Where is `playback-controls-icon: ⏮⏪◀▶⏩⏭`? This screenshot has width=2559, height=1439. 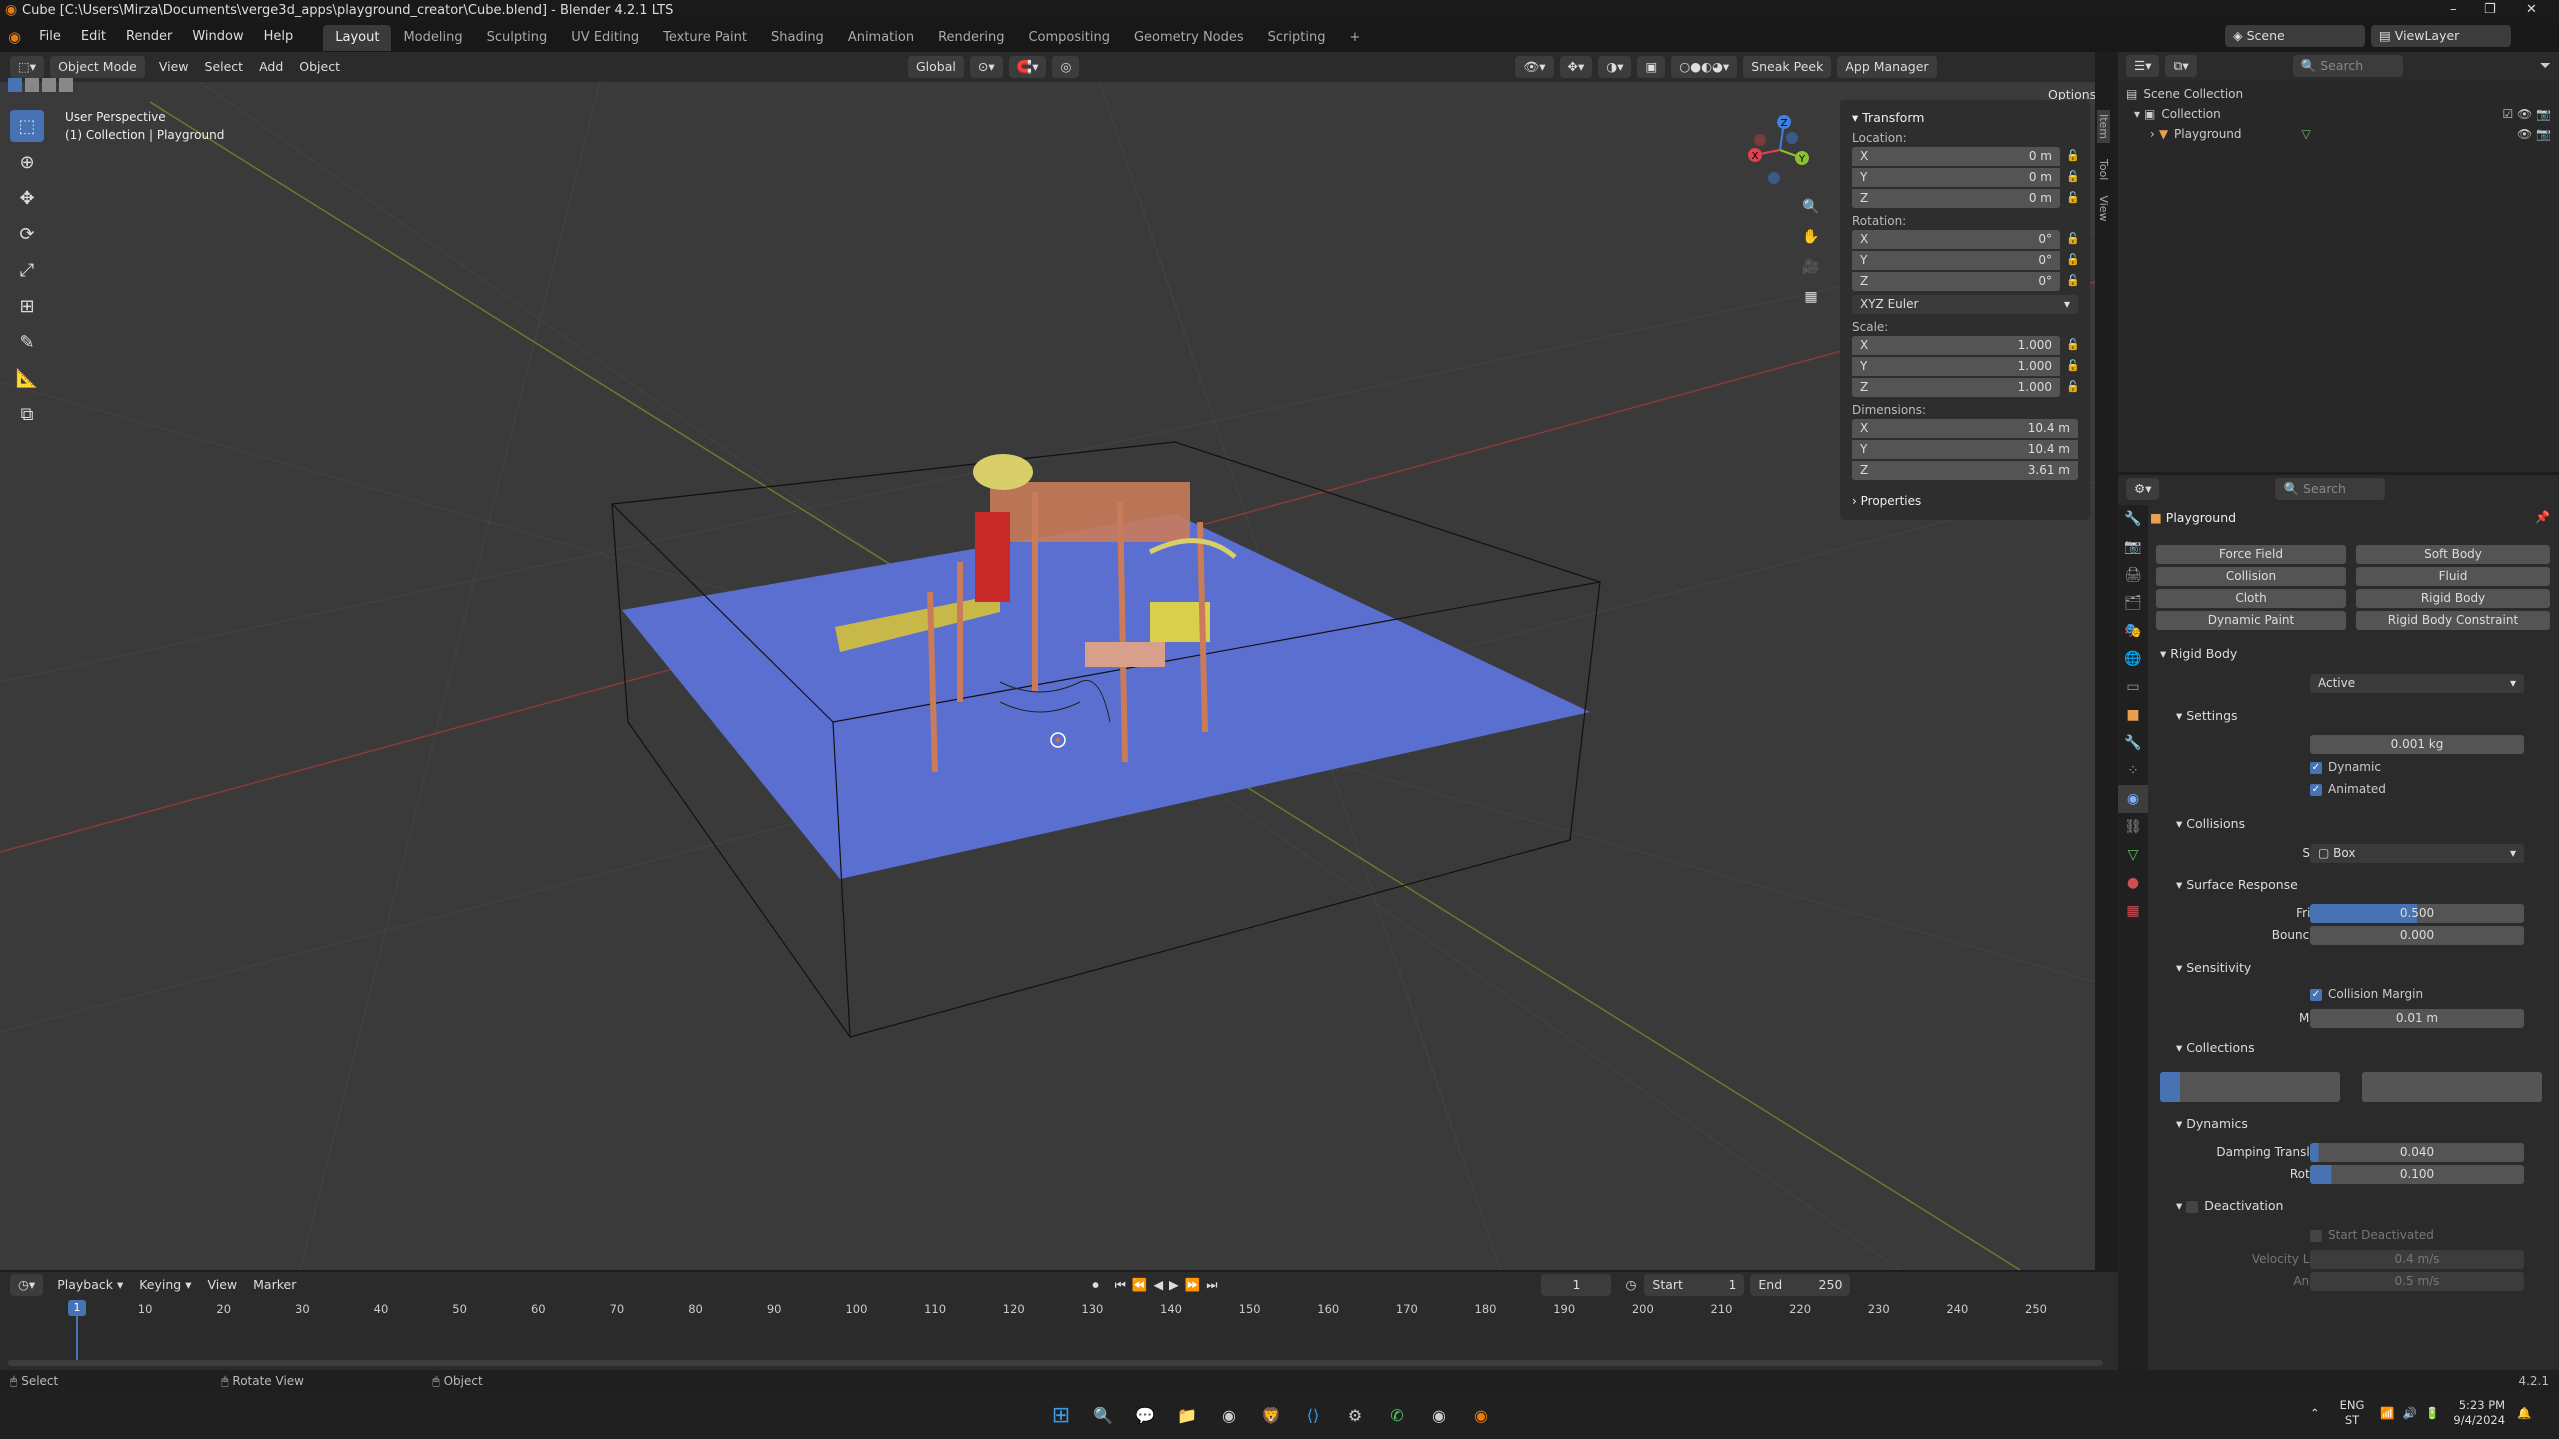 playback-controls-icon: ⏮⏪◀▶⏩⏭ is located at coordinates (1169, 1285).